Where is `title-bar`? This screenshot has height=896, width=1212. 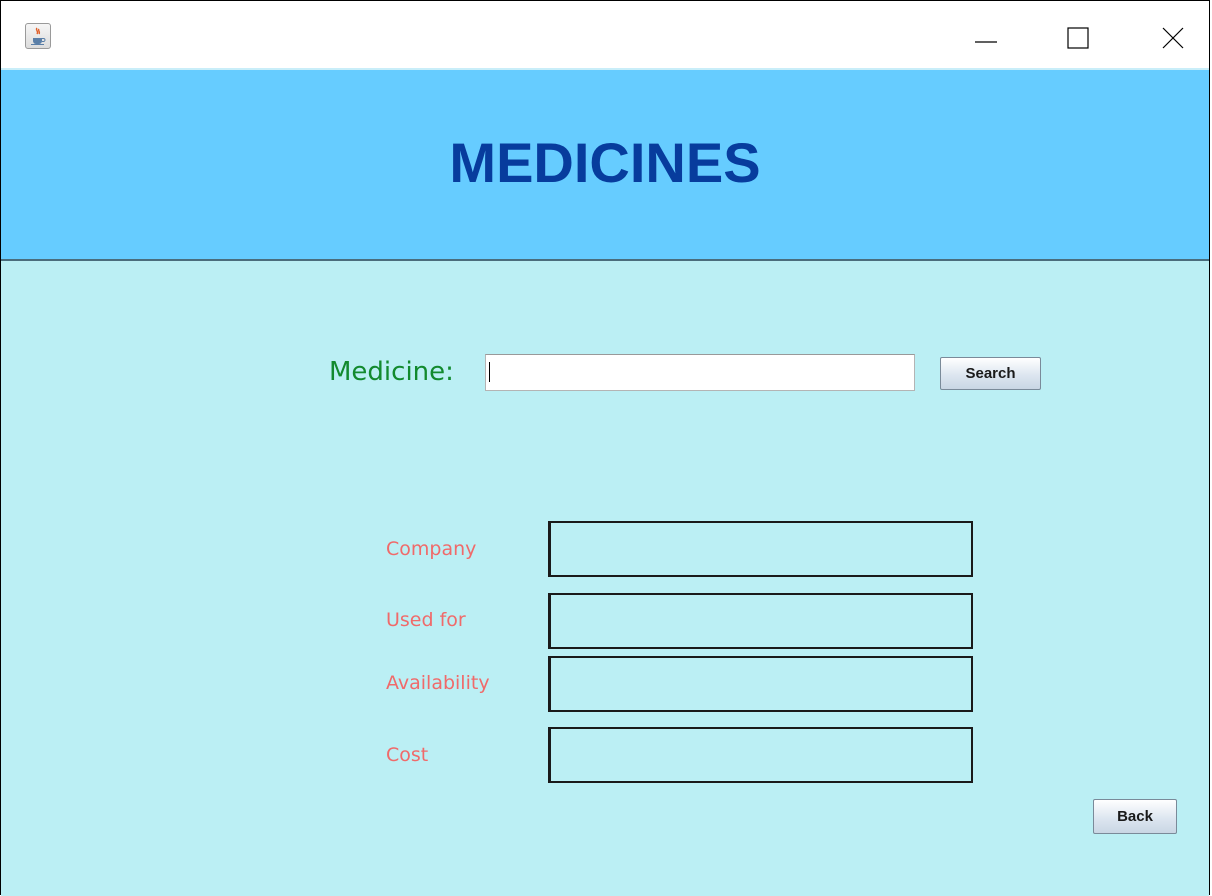 title-bar is located at coordinates (605, 34).